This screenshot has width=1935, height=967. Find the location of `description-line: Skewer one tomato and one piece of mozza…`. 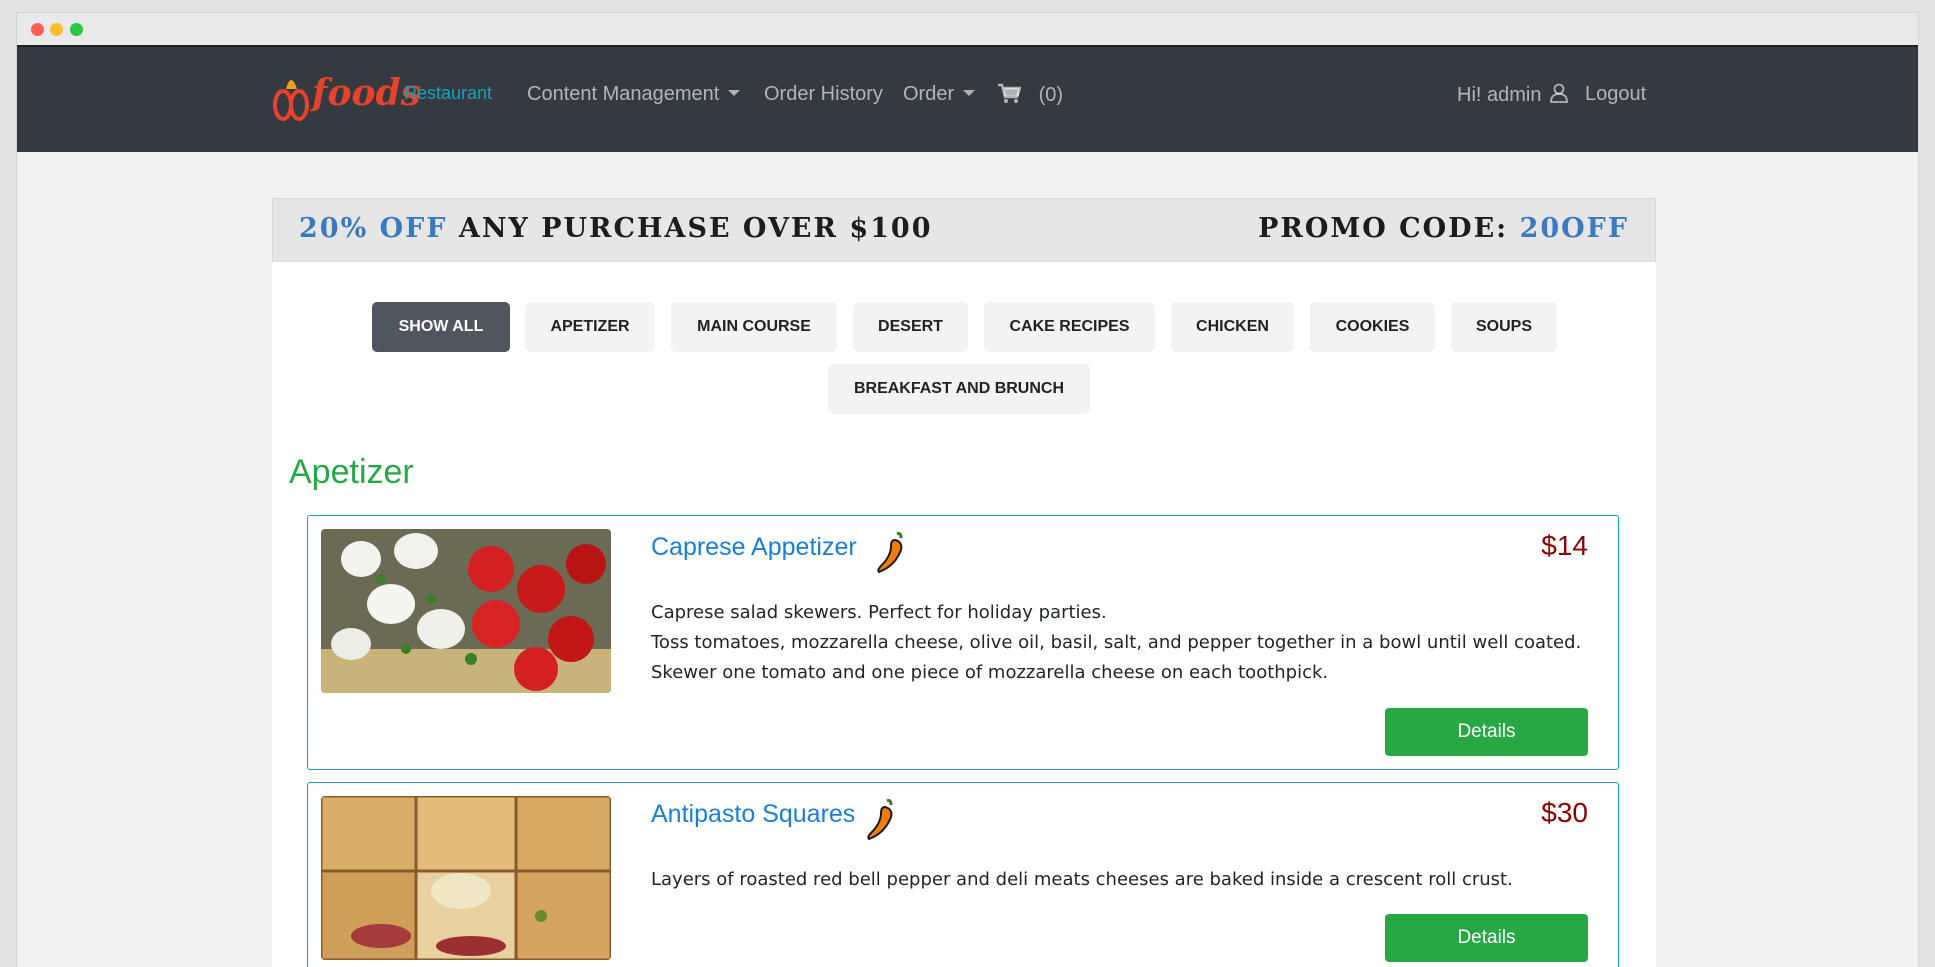

description-line: Skewer one tomato and one piece of mozza… is located at coordinates (990, 672).